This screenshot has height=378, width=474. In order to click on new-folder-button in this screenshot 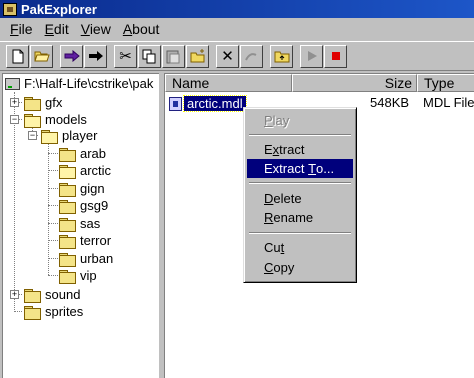, I will do `click(197, 56)`.